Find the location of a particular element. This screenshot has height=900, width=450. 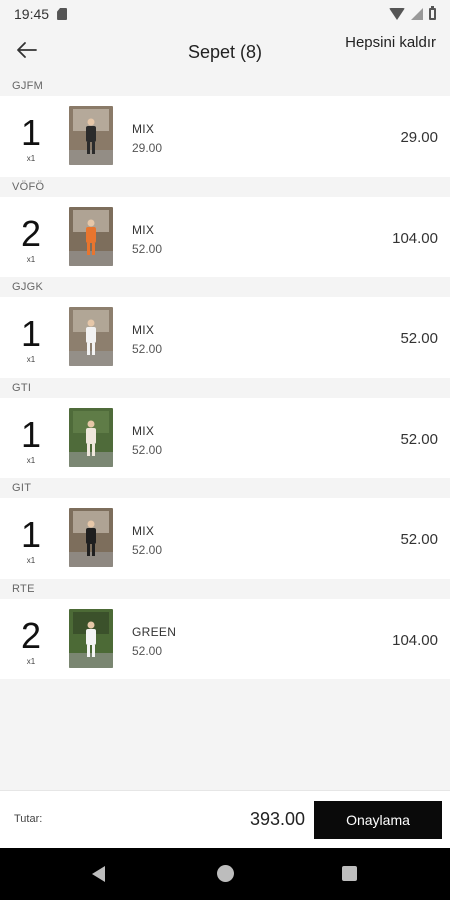

status-time: 19:45 is located at coordinates (32, 14).